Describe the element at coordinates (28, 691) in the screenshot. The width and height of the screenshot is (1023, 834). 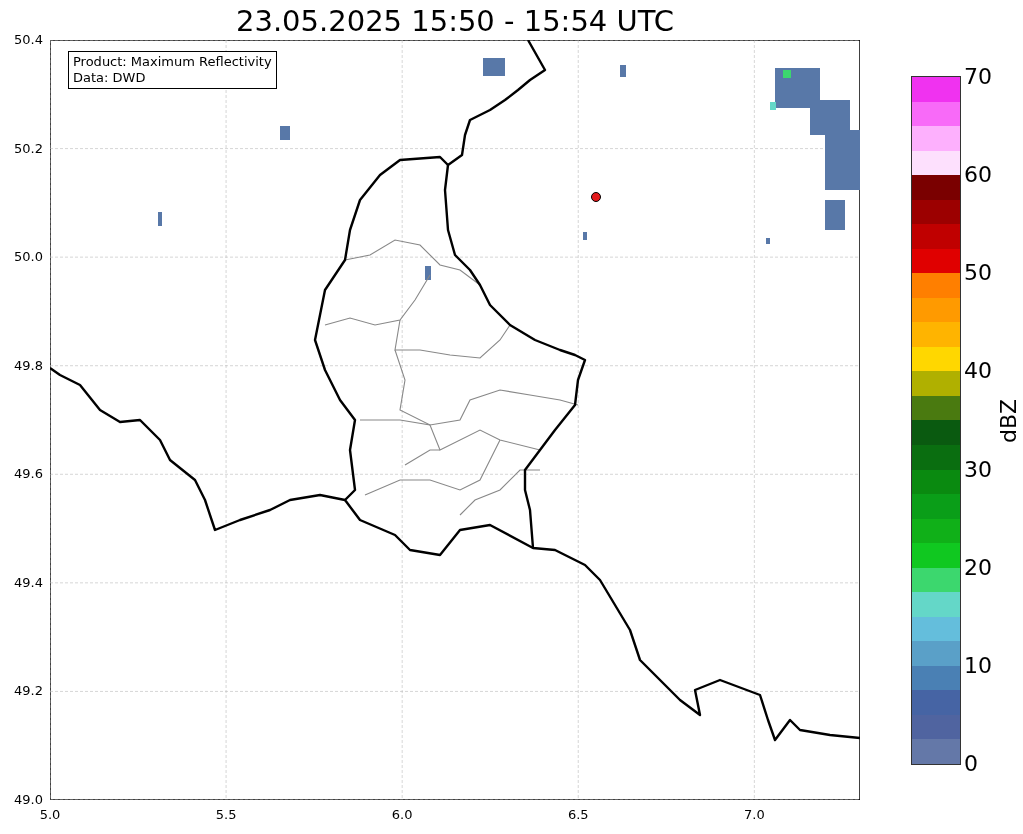
I see `y-tick-label: 49.2` at that location.